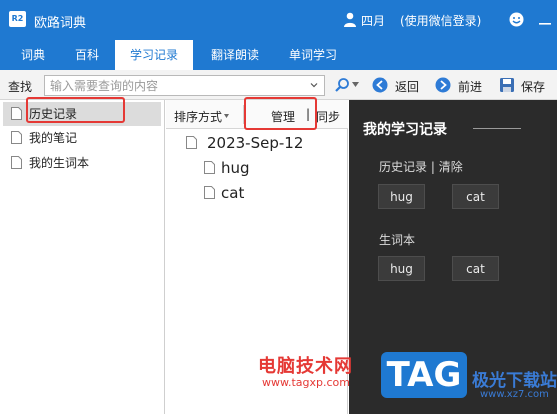 This screenshot has height=414, width=557. What do you see at coordinates (397, 240) in the screenshot?
I see `vocab-section-header: 生词本` at bounding box center [397, 240].